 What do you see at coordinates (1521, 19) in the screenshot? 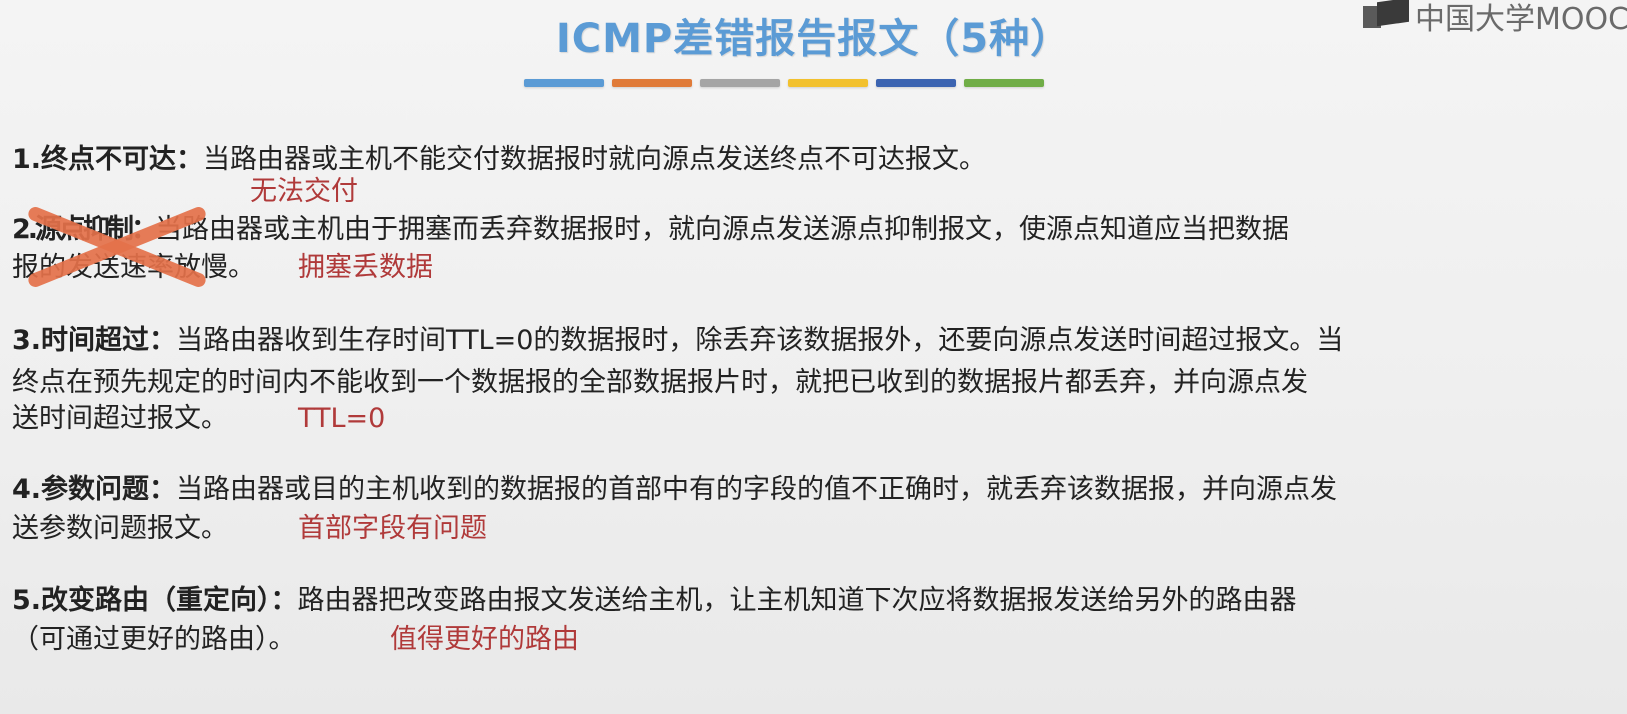
I see `logo-text: 中国大学MOOC` at bounding box center [1521, 19].